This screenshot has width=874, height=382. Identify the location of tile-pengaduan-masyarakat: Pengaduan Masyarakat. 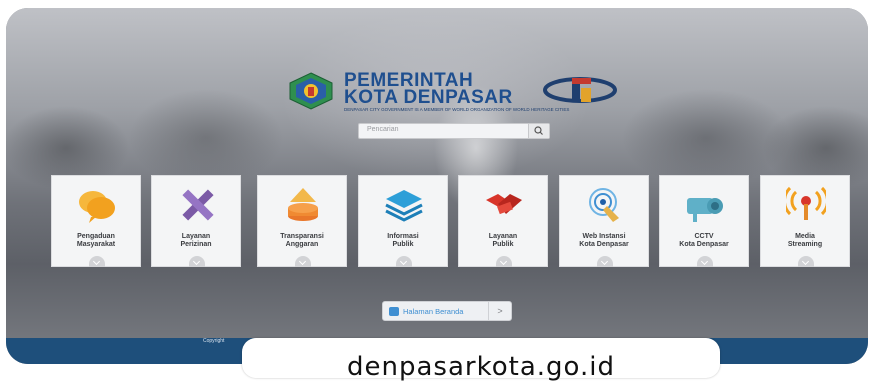
(96, 221).